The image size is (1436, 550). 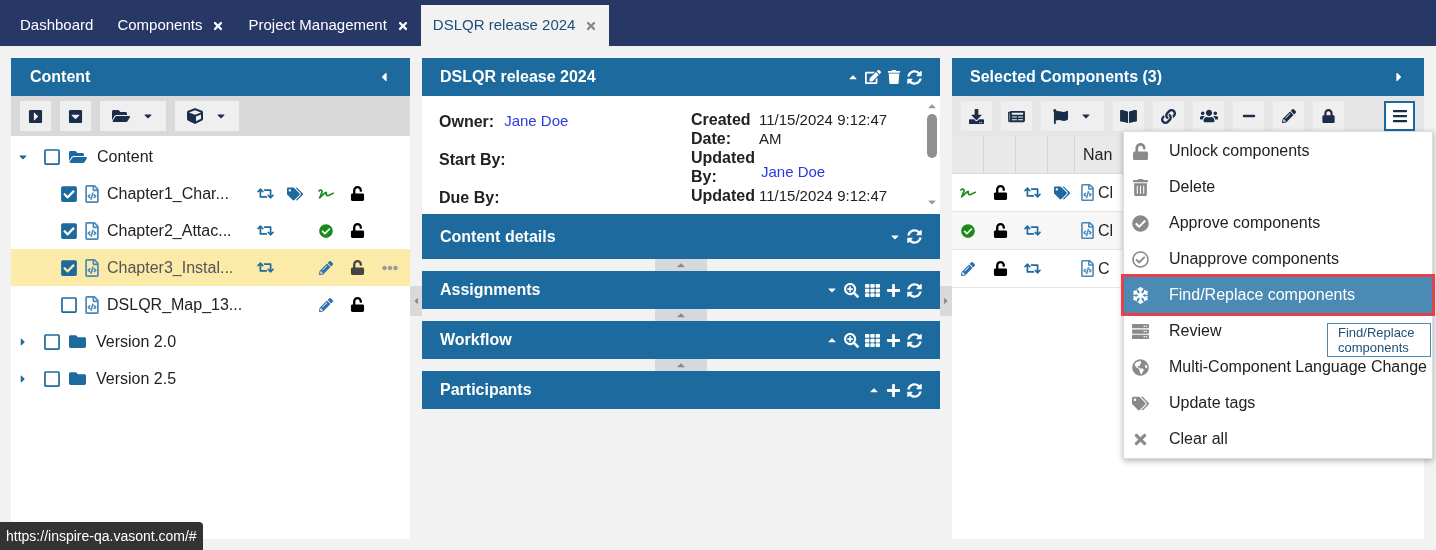 What do you see at coordinates (1140, 403) in the screenshot?
I see `tags-icon` at bounding box center [1140, 403].